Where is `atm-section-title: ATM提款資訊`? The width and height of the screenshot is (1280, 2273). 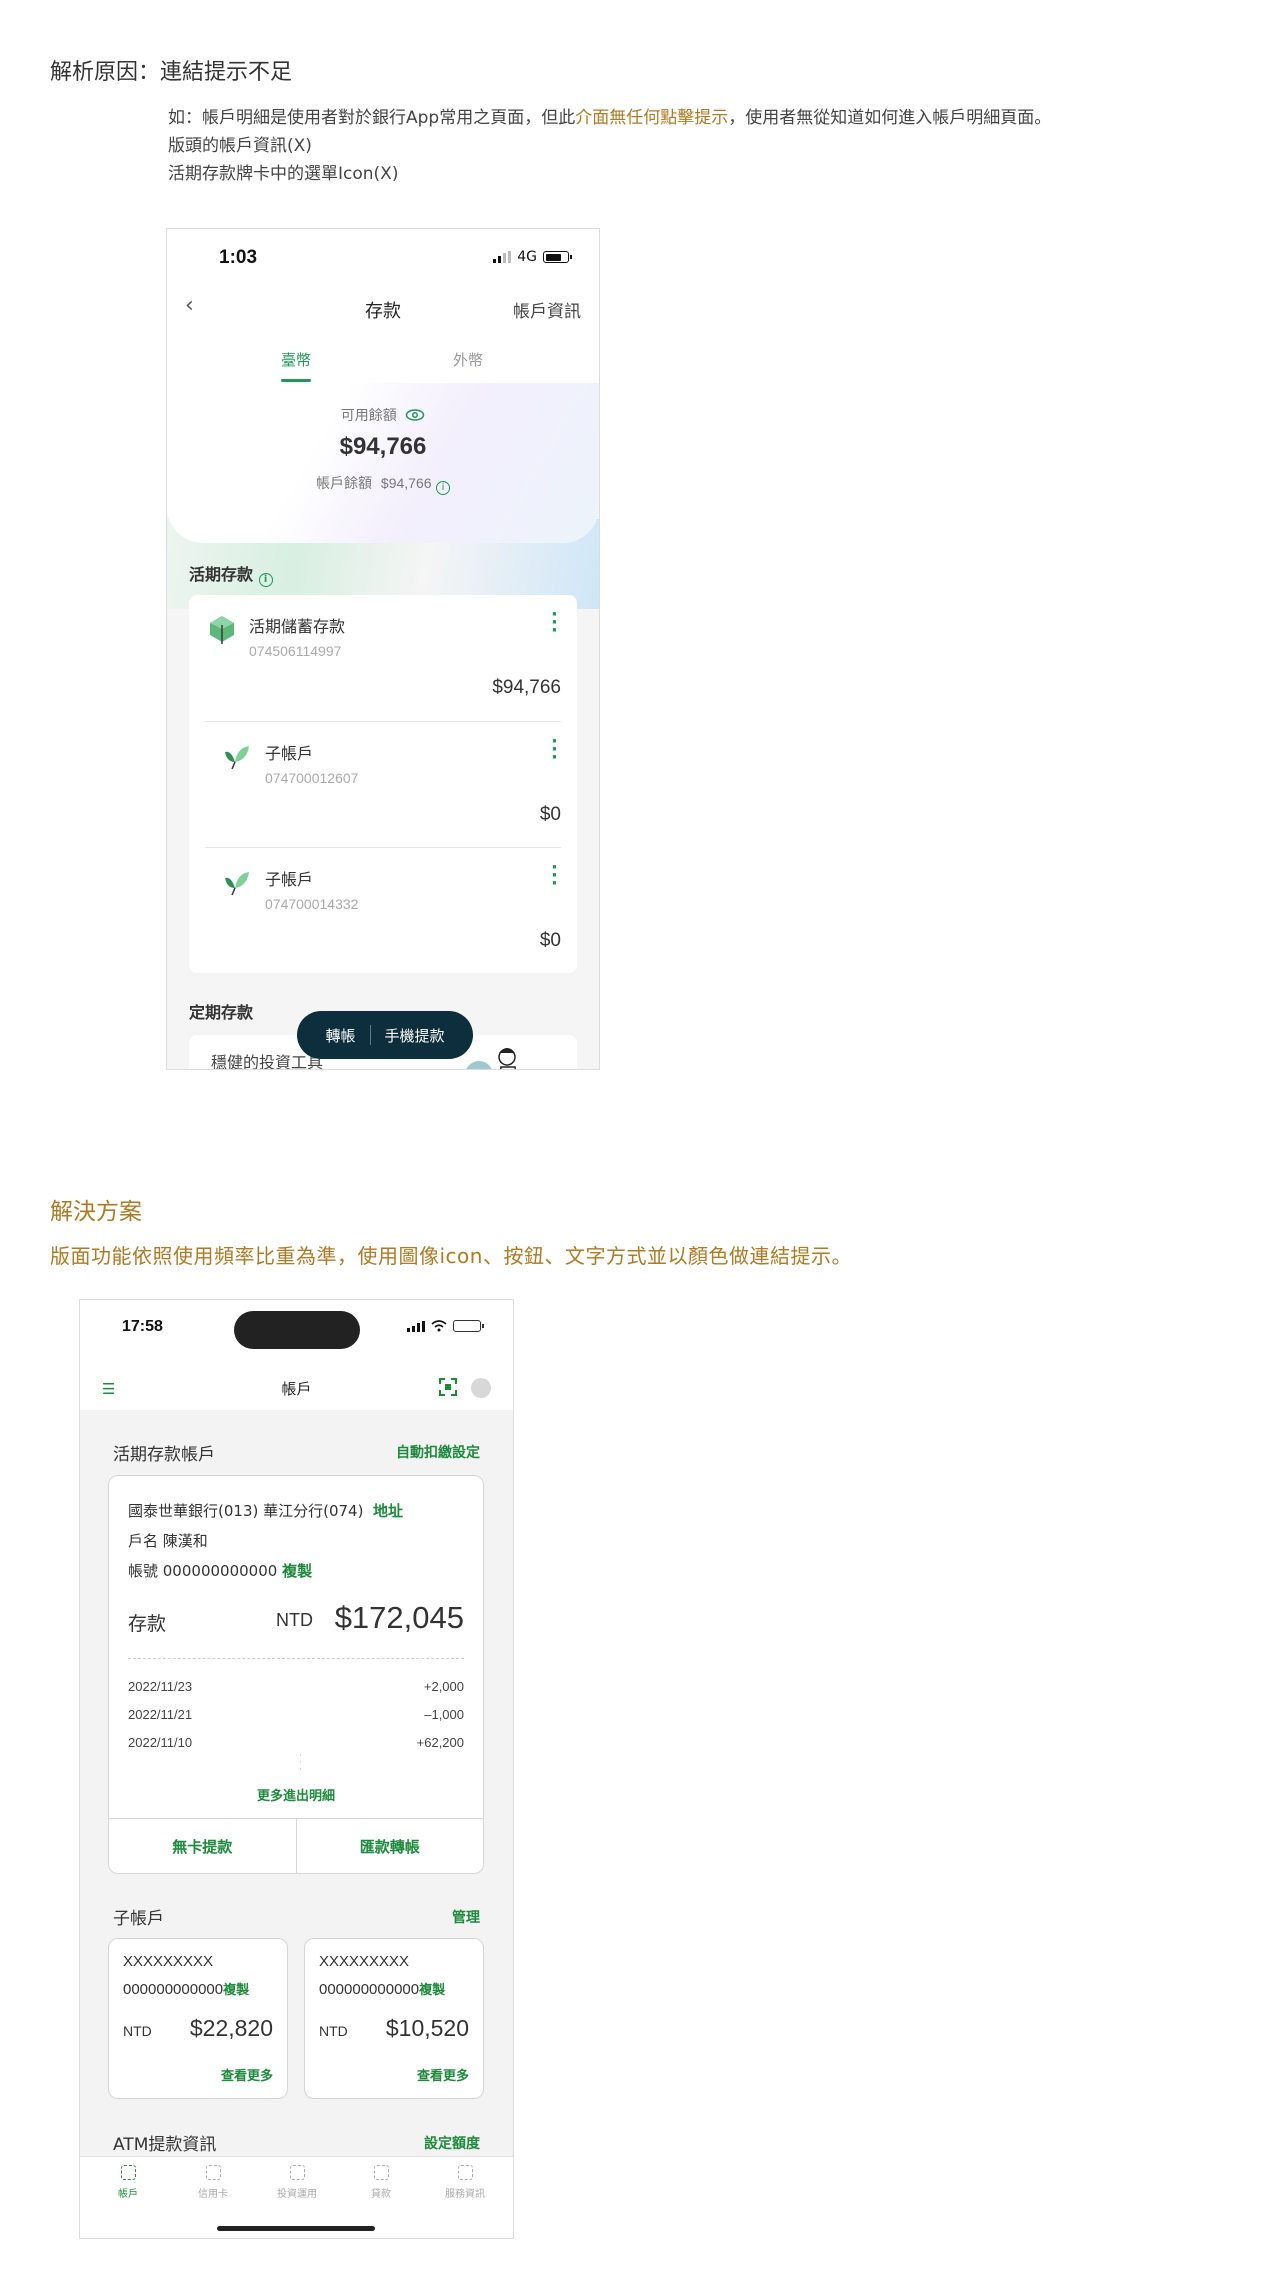
atm-section-title: ATM提款資訊 is located at coordinates (165, 2145).